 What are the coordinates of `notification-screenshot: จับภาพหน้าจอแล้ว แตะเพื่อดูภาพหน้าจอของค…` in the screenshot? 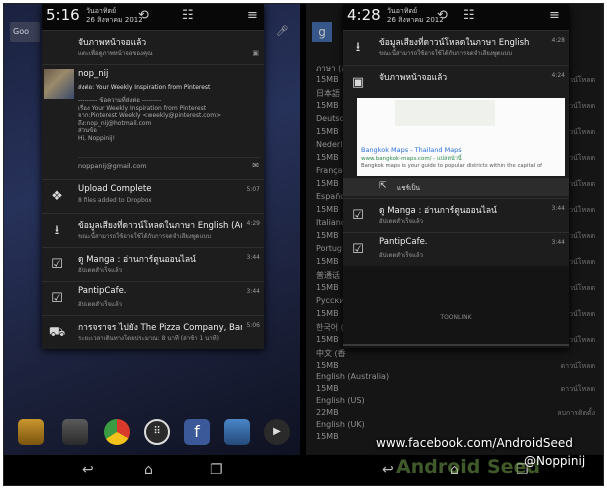 It's located at (153, 47).